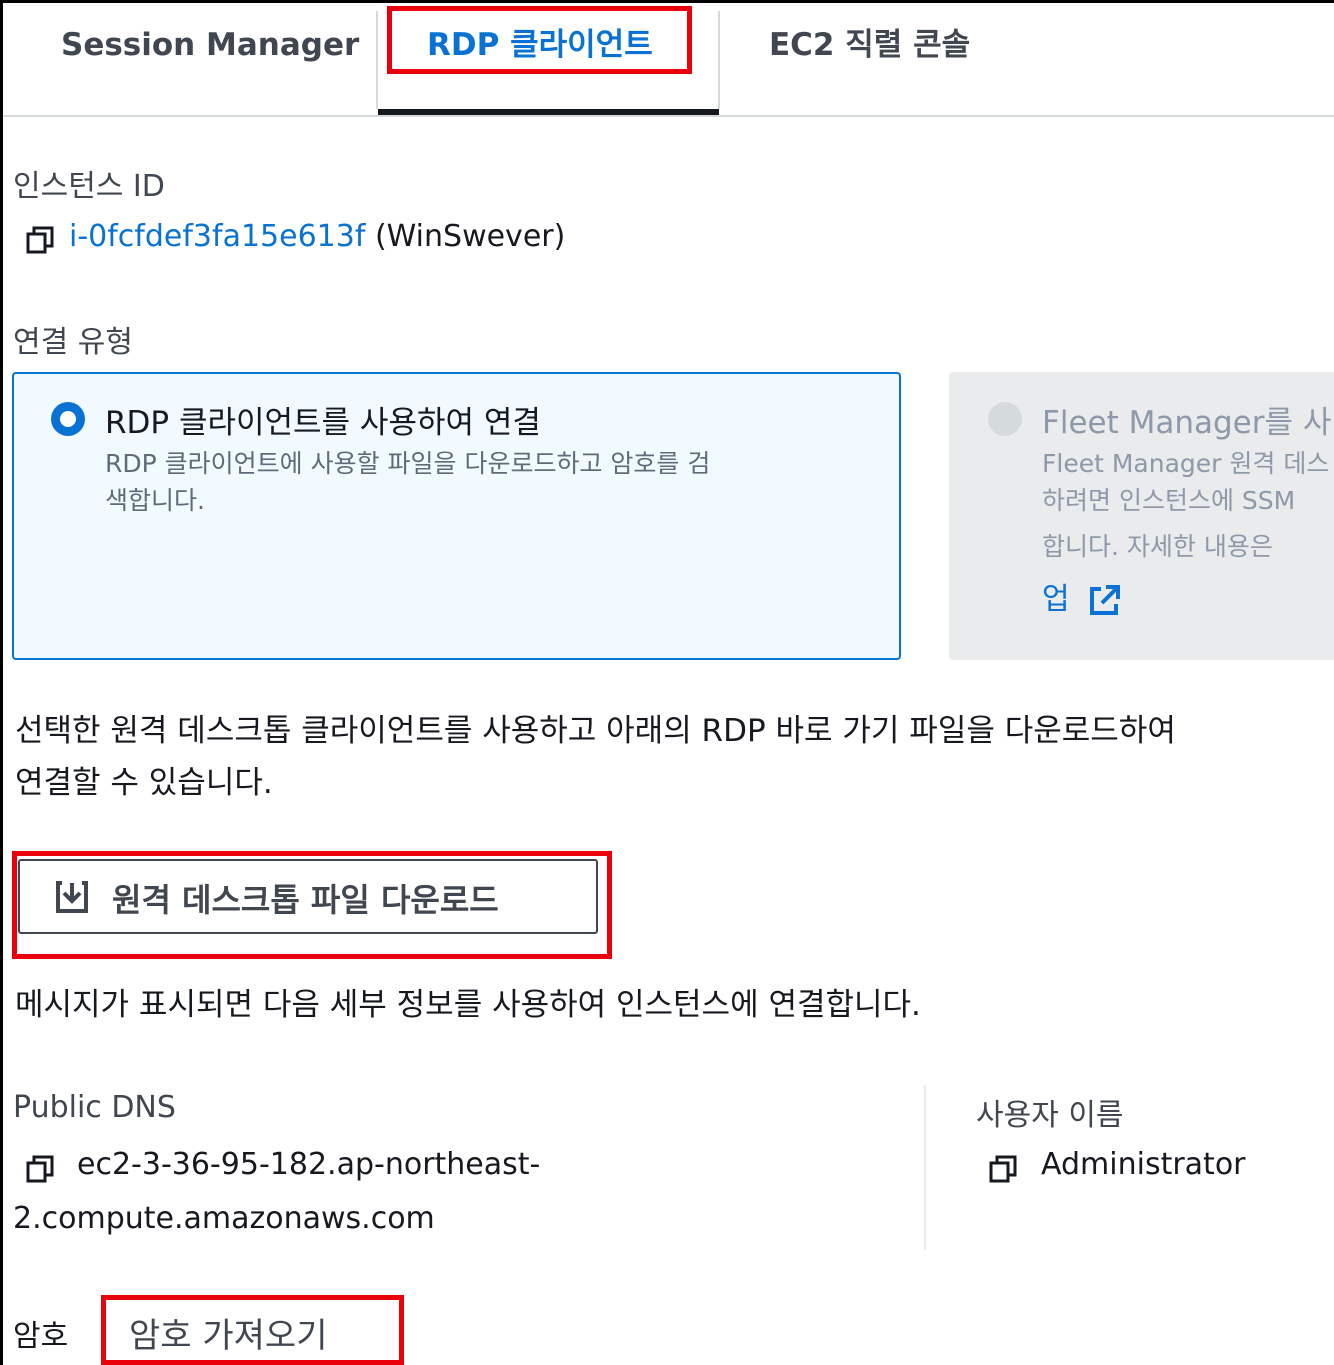  Describe the element at coordinates (668, 60) in the screenshot. I see `connect-tabs: Session Manager RDP 클라이언트 EC2 직렬 콘솔` at that location.